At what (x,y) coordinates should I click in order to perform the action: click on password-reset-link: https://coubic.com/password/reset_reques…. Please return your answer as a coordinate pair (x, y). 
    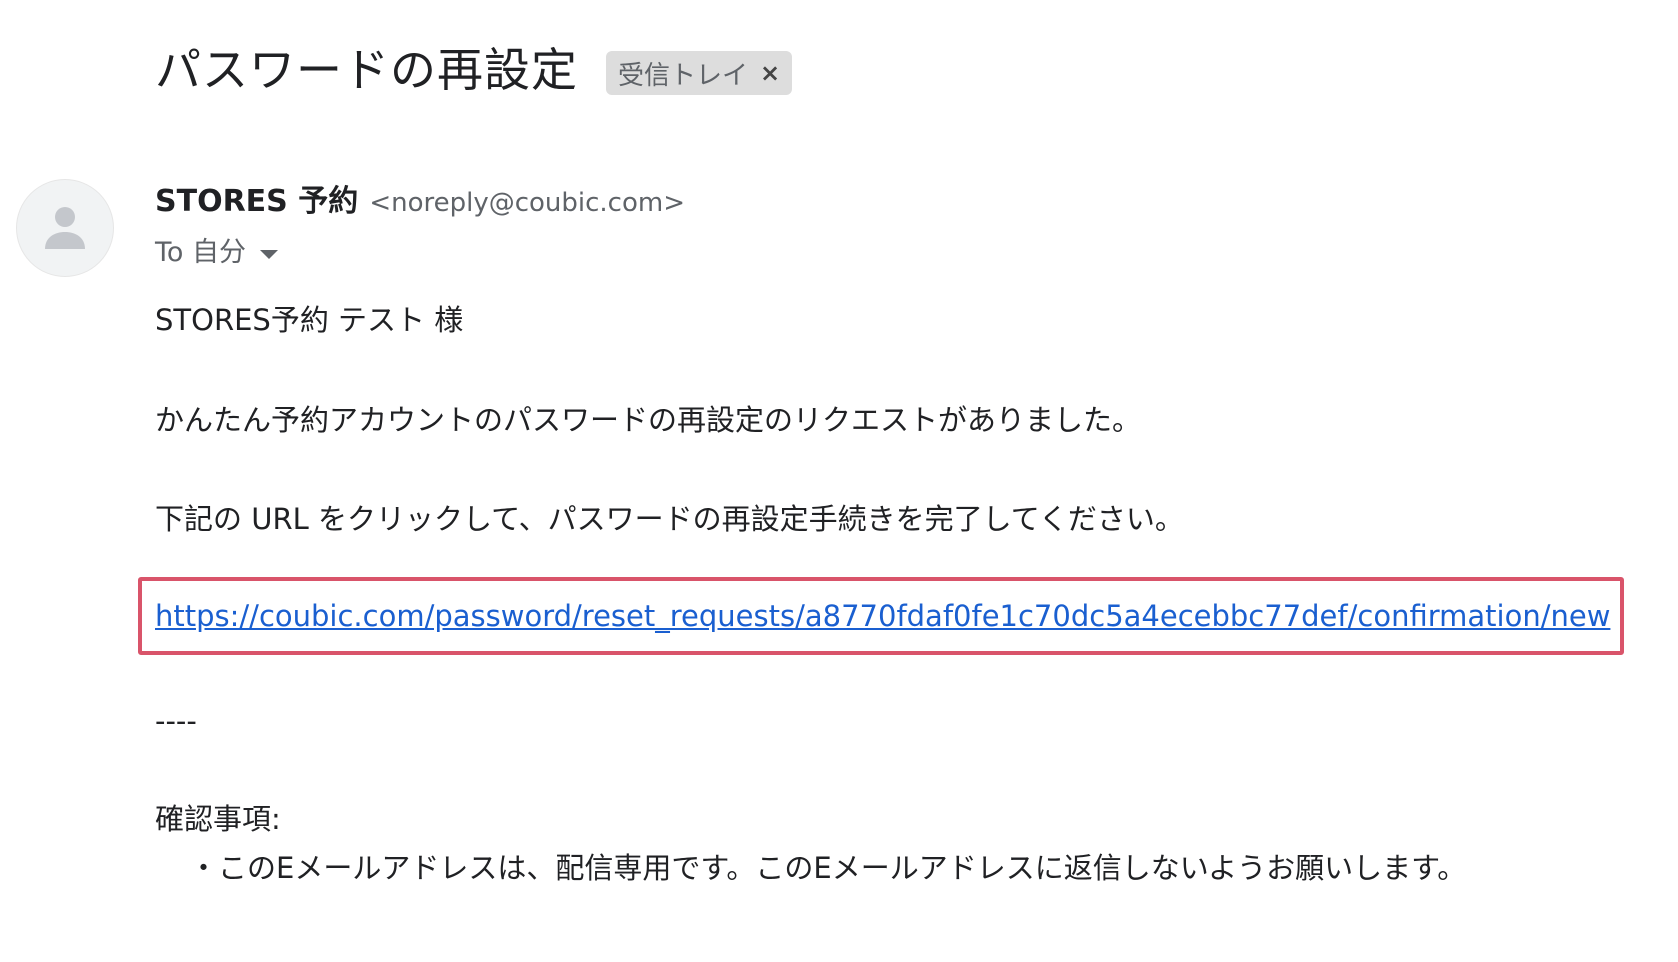
    Looking at the image, I should click on (882, 616).